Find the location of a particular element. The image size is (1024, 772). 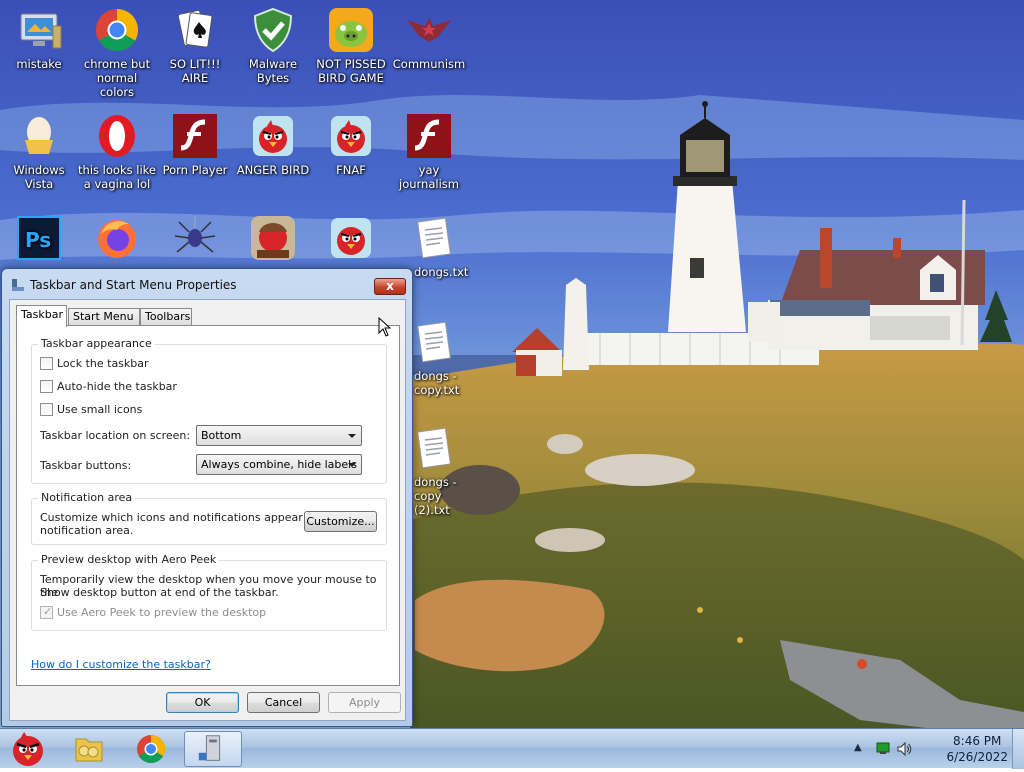

dialog-titlebar: Taskbar and Start Menu Properties x is located at coordinates (207, 284).